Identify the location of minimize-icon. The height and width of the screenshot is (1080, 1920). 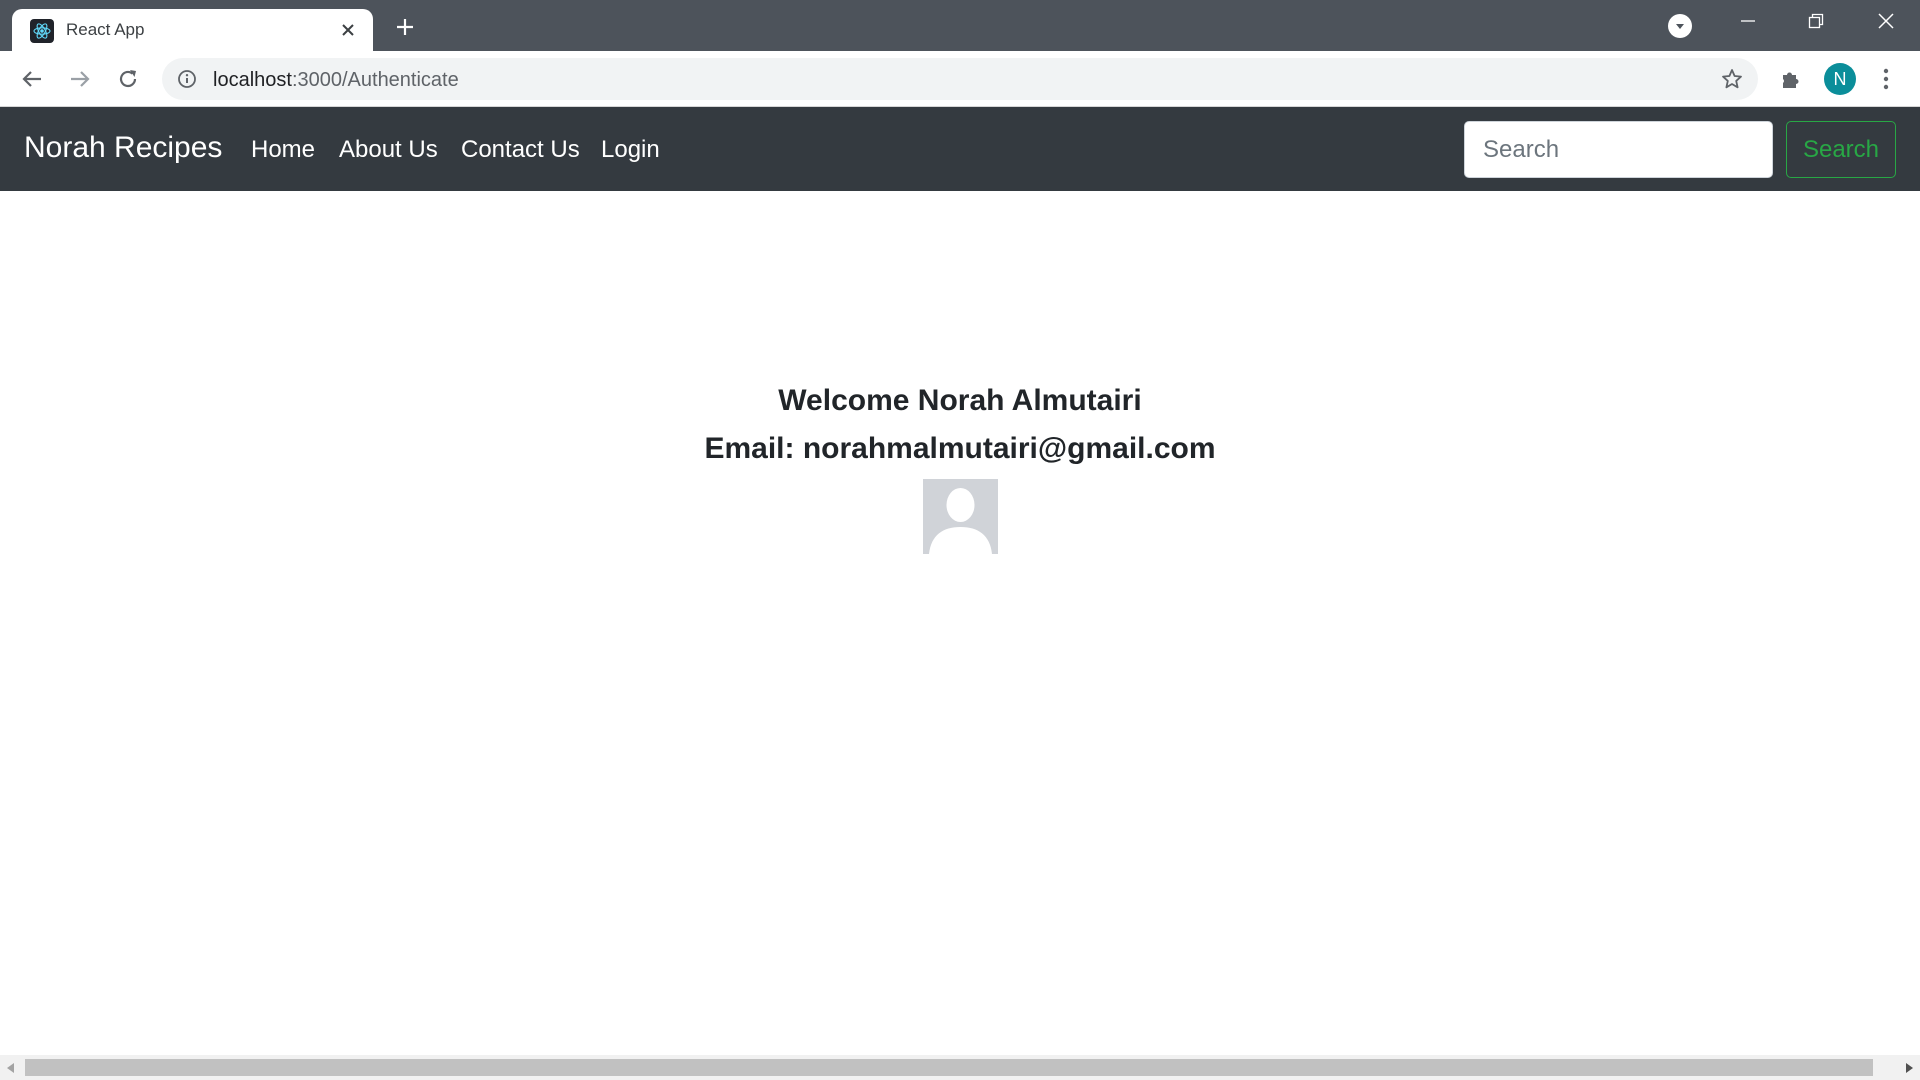
(1748, 21).